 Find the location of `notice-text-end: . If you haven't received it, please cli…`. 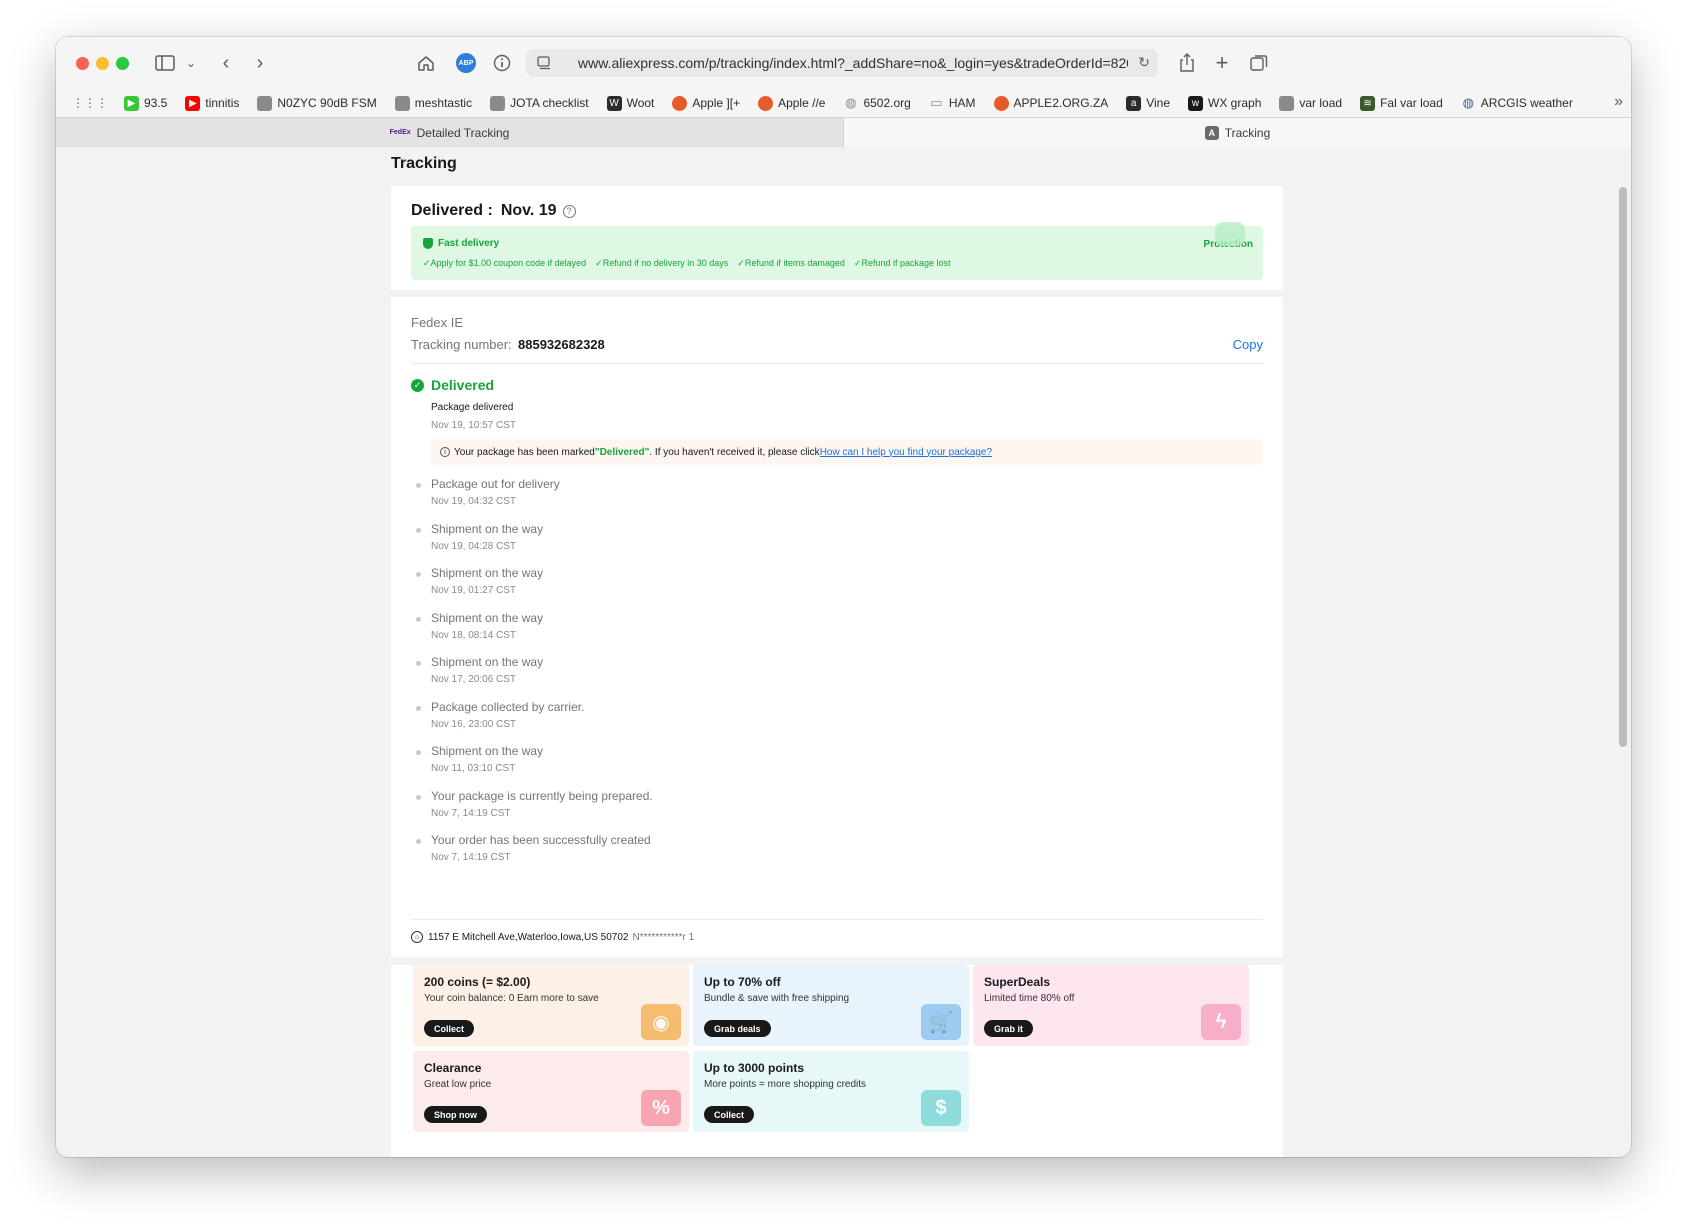

notice-text-end: . If you haven't received it, please cli… is located at coordinates (734, 452).